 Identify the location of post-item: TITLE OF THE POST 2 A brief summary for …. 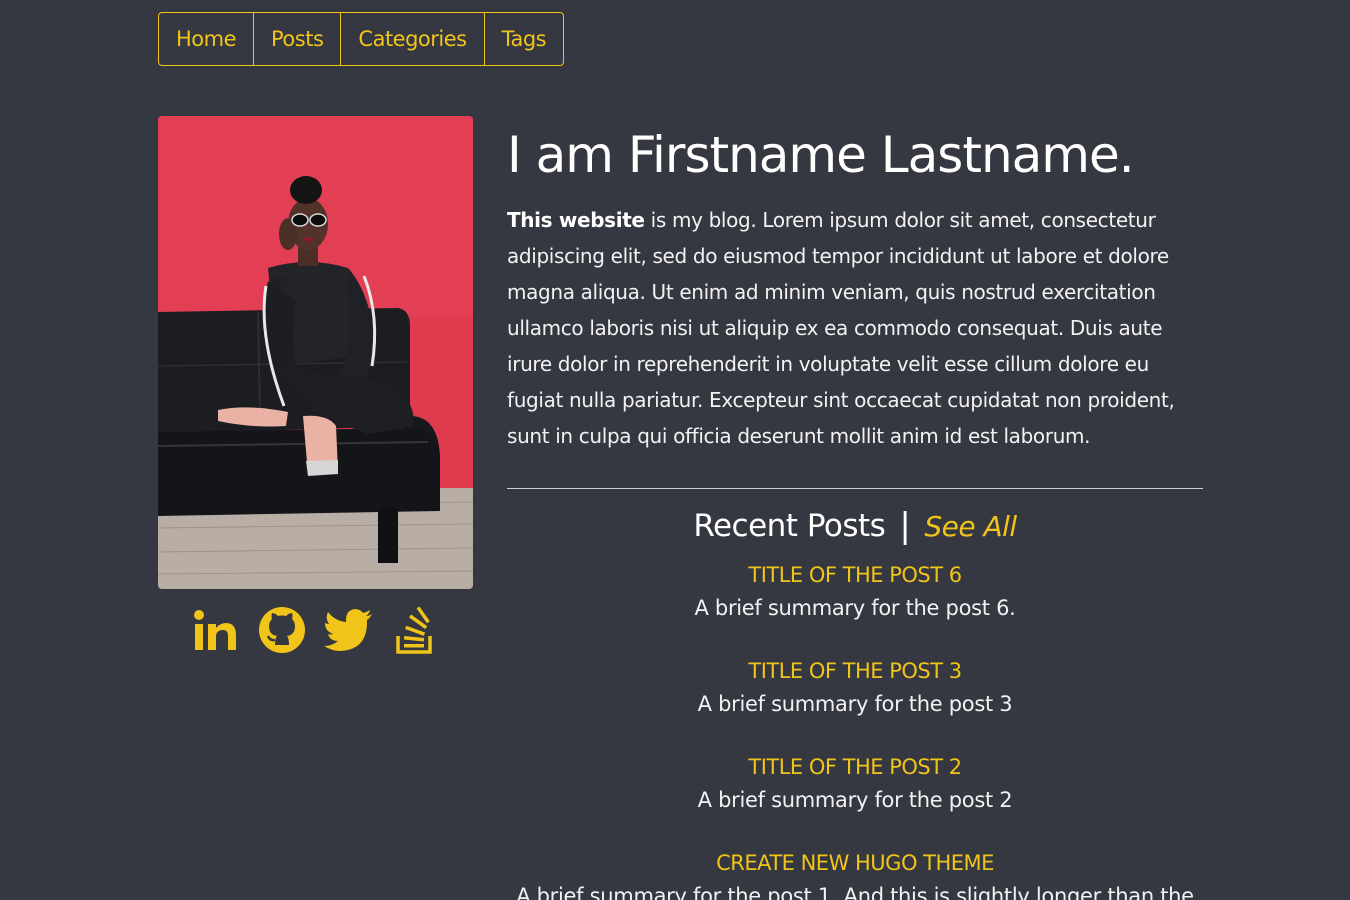
(855, 785).